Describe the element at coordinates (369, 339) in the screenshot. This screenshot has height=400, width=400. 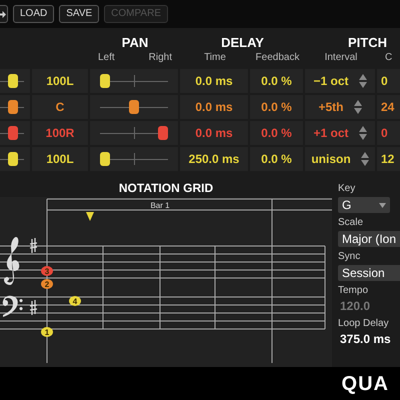
I see `value-field: 375.0 ms` at that location.